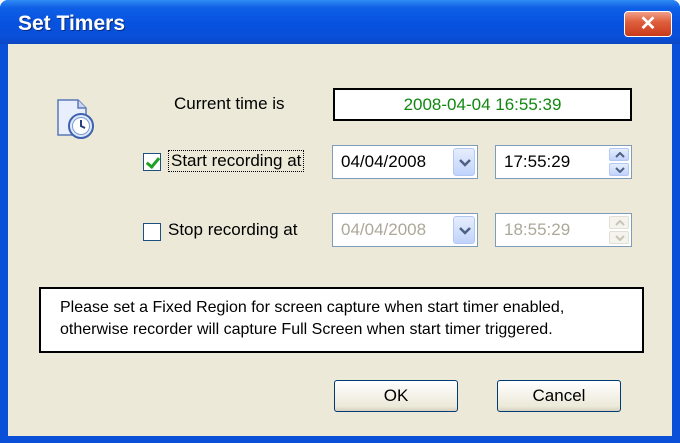  What do you see at coordinates (559, 396) in the screenshot?
I see `cancel-button: Cancel` at bounding box center [559, 396].